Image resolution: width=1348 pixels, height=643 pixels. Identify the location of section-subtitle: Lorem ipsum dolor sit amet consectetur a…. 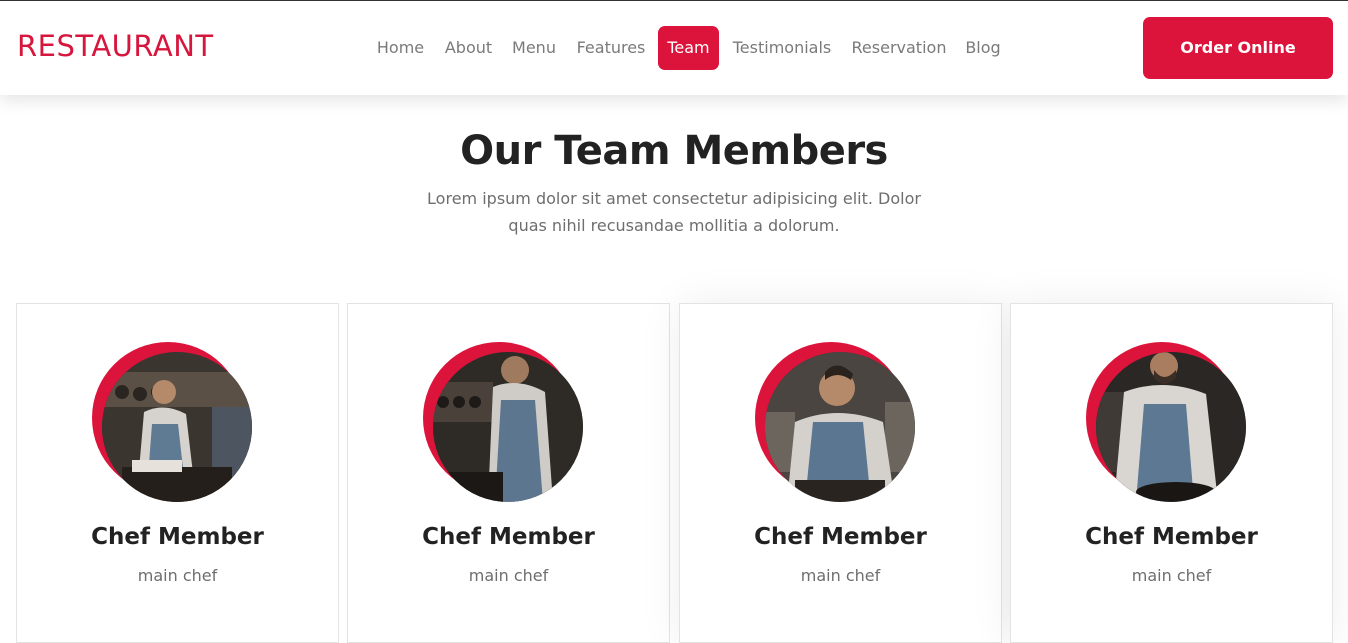
(674, 212).